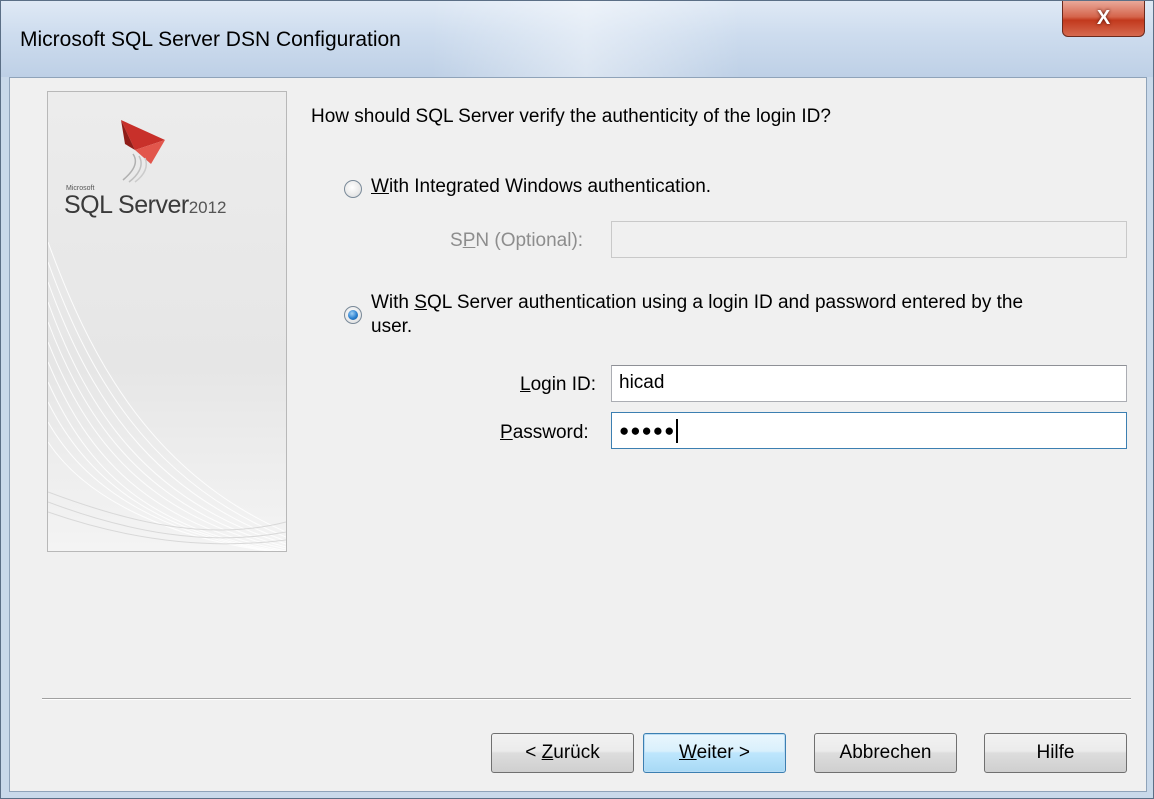  What do you see at coordinates (723, 752) in the screenshot?
I see `next-button-rest: eiter >` at bounding box center [723, 752].